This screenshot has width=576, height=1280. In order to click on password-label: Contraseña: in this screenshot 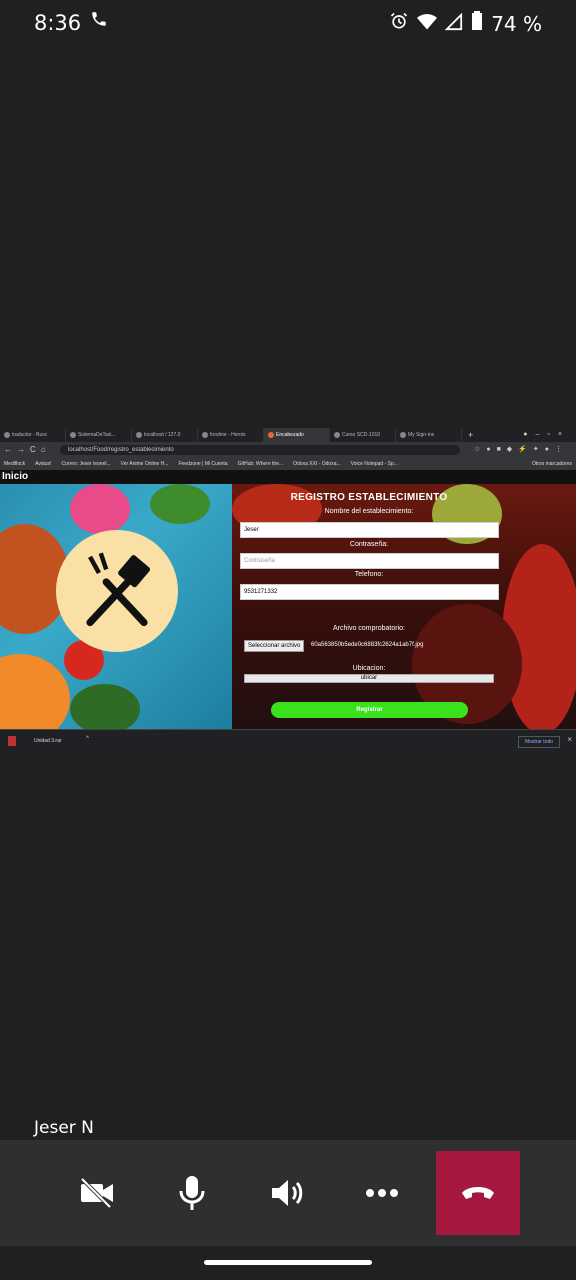, I will do `click(369, 544)`.